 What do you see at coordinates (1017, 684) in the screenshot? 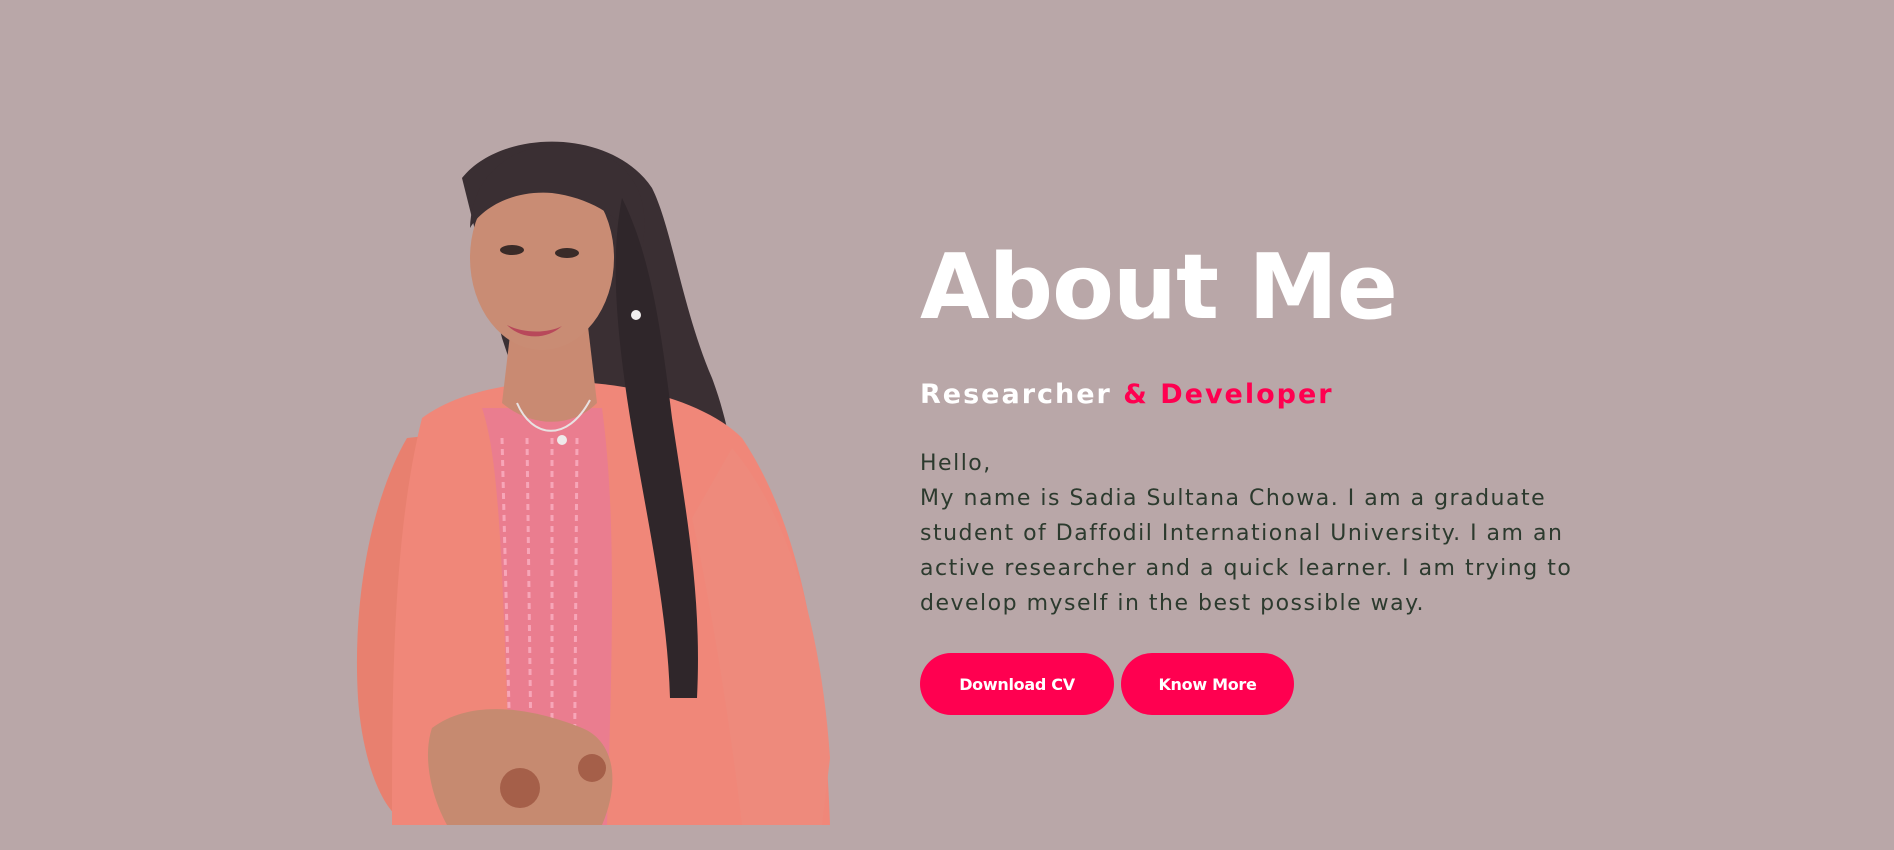
I see `download-cv-button: Download CV` at bounding box center [1017, 684].